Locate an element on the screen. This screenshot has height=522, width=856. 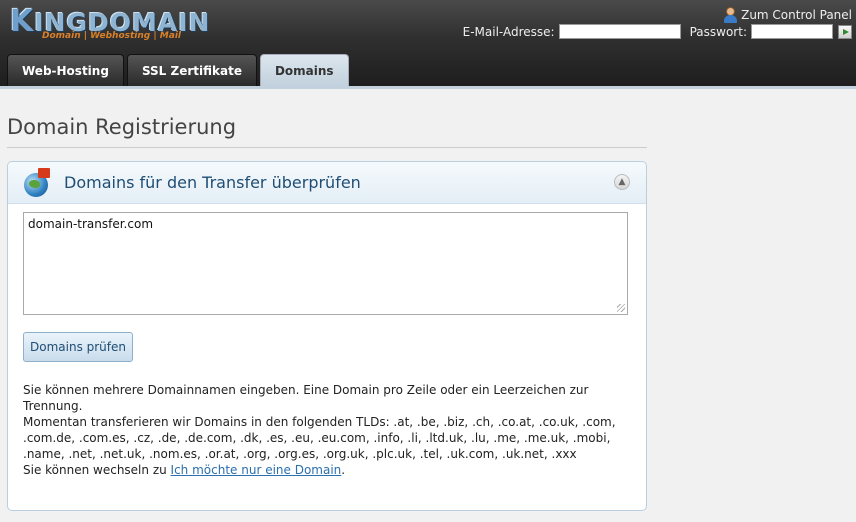
panel-header: Domains für den Transfer überprüfen ▲ is located at coordinates (327, 183).